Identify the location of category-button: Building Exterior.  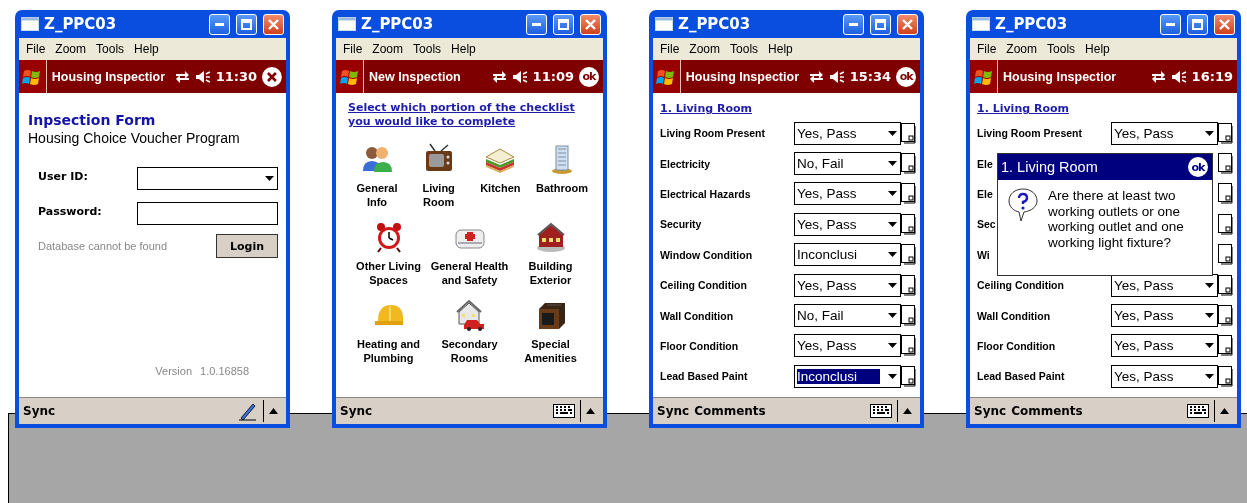
(550, 254).